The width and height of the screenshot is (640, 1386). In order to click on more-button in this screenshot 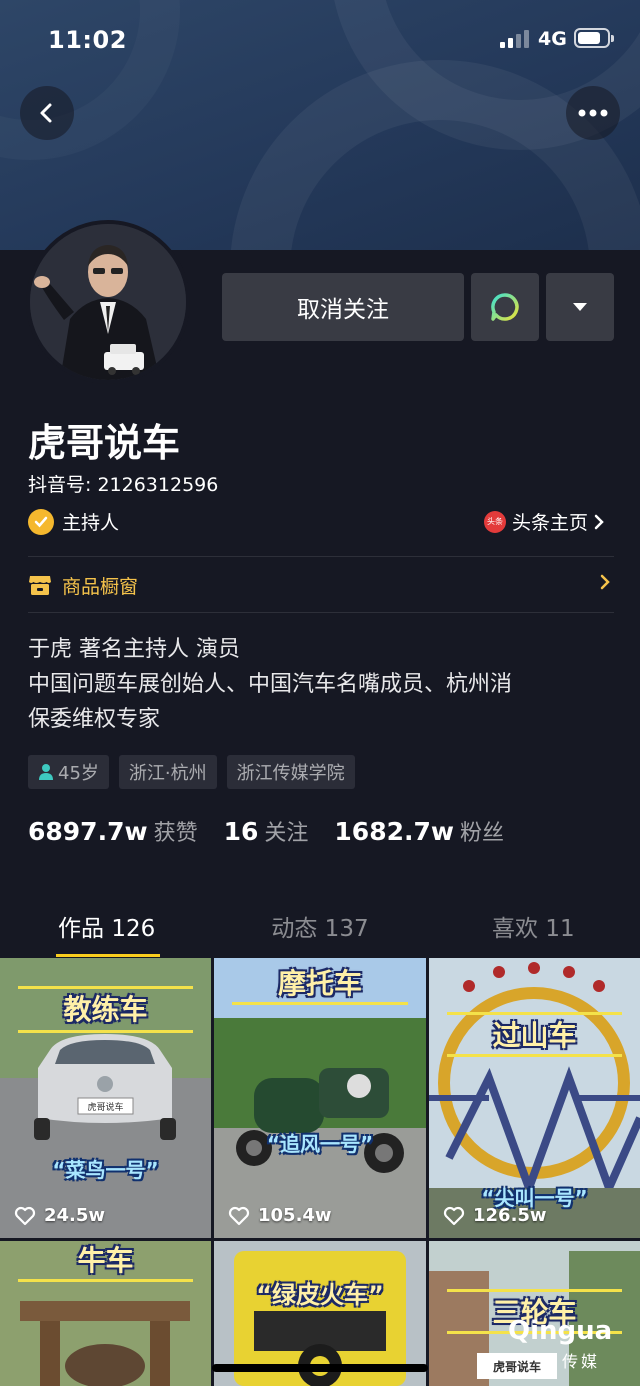, I will do `click(593, 113)`.